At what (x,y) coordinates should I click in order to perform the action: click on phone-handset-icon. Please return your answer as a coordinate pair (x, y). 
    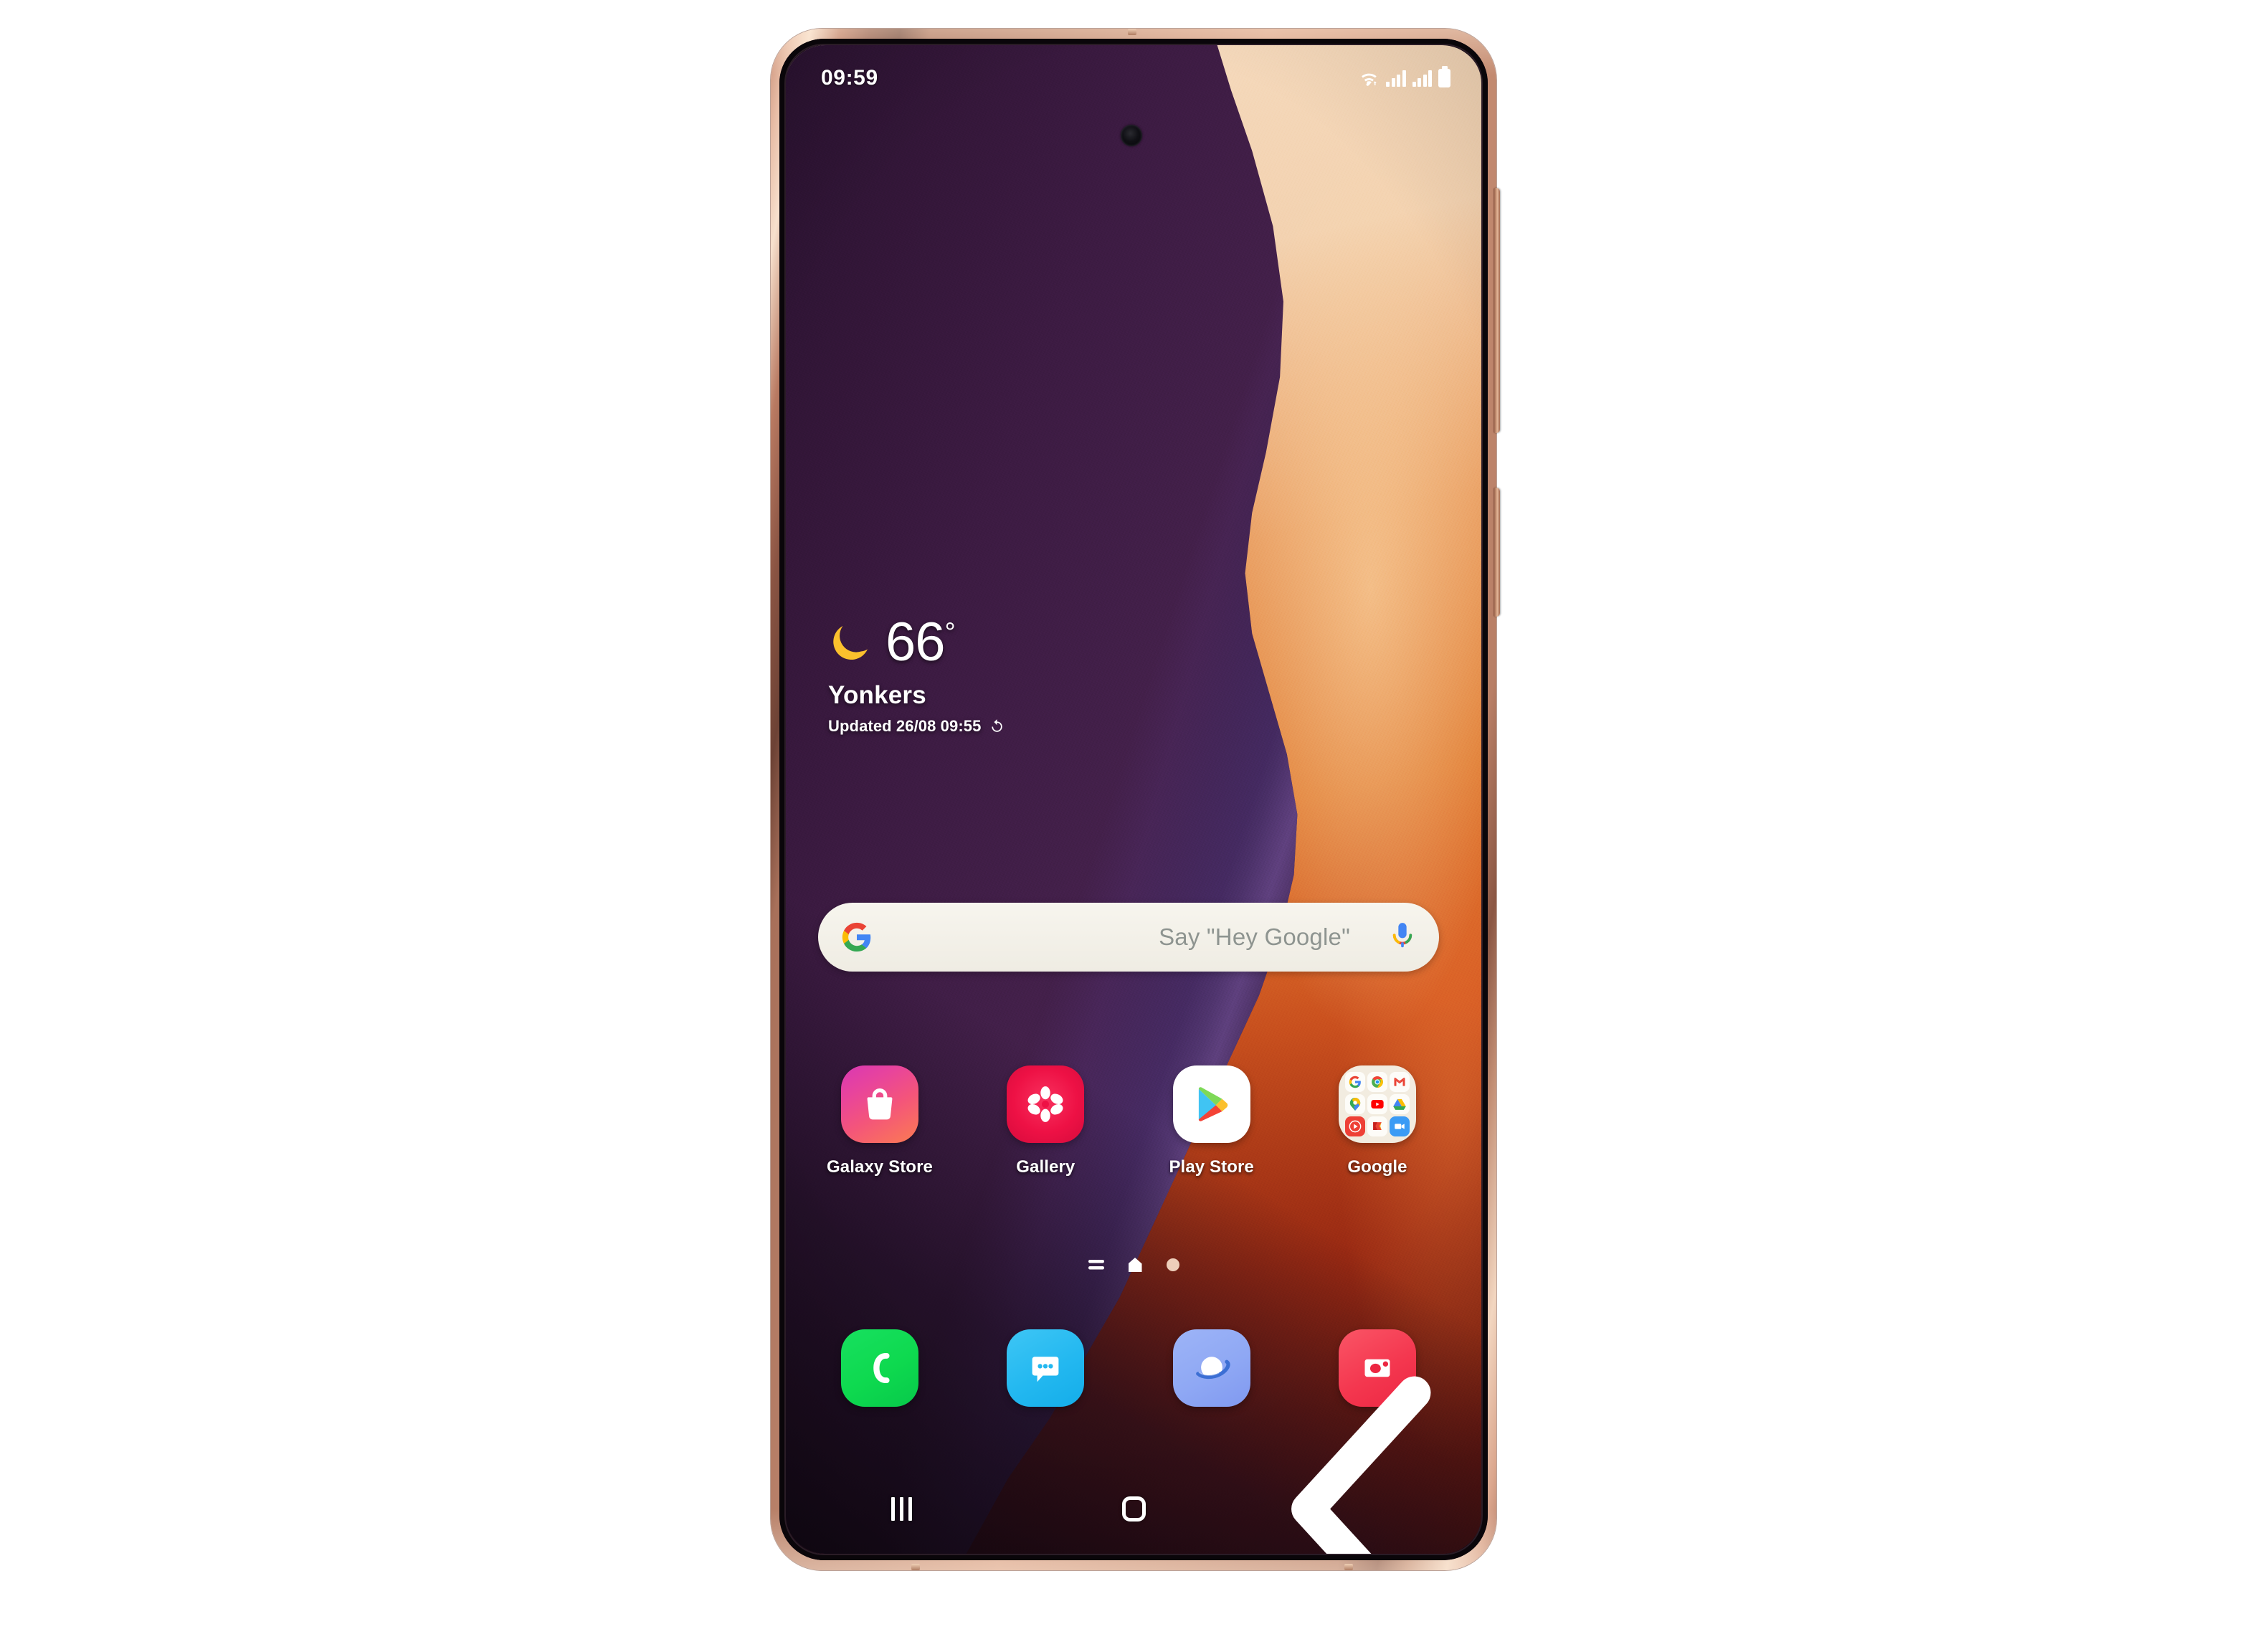
    Looking at the image, I should click on (879, 1368).